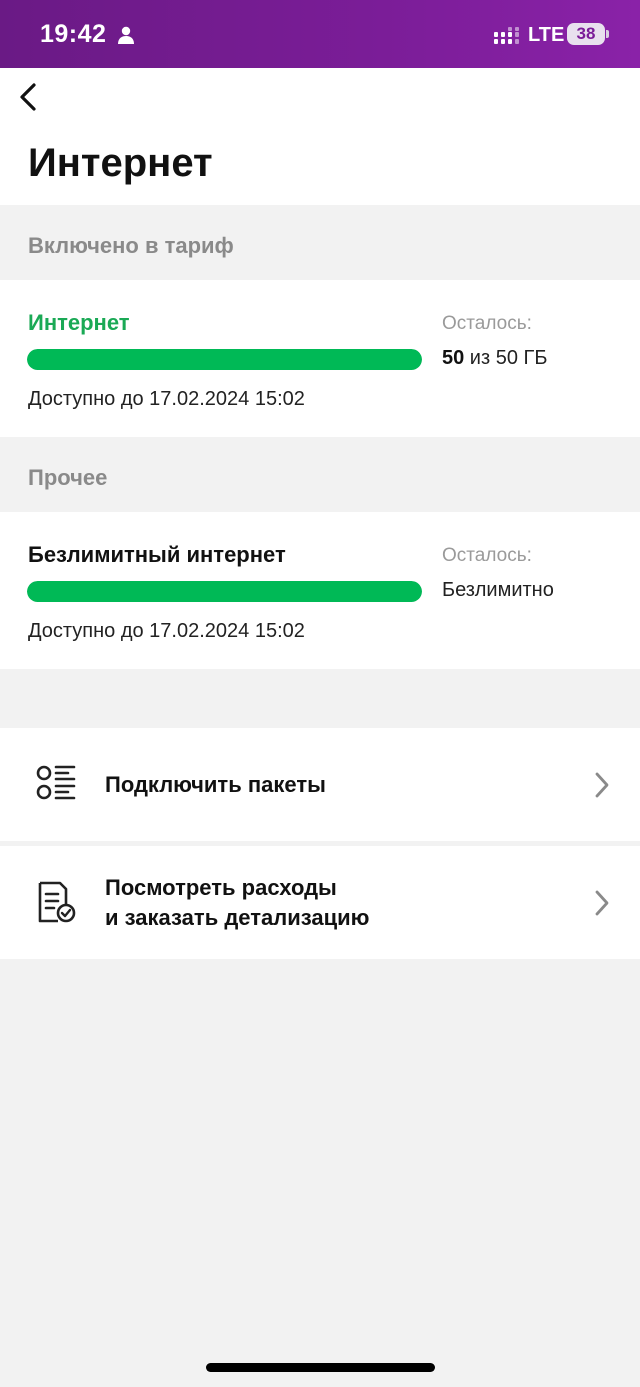  I want to click on network-type: LTE, so click(546, 35).